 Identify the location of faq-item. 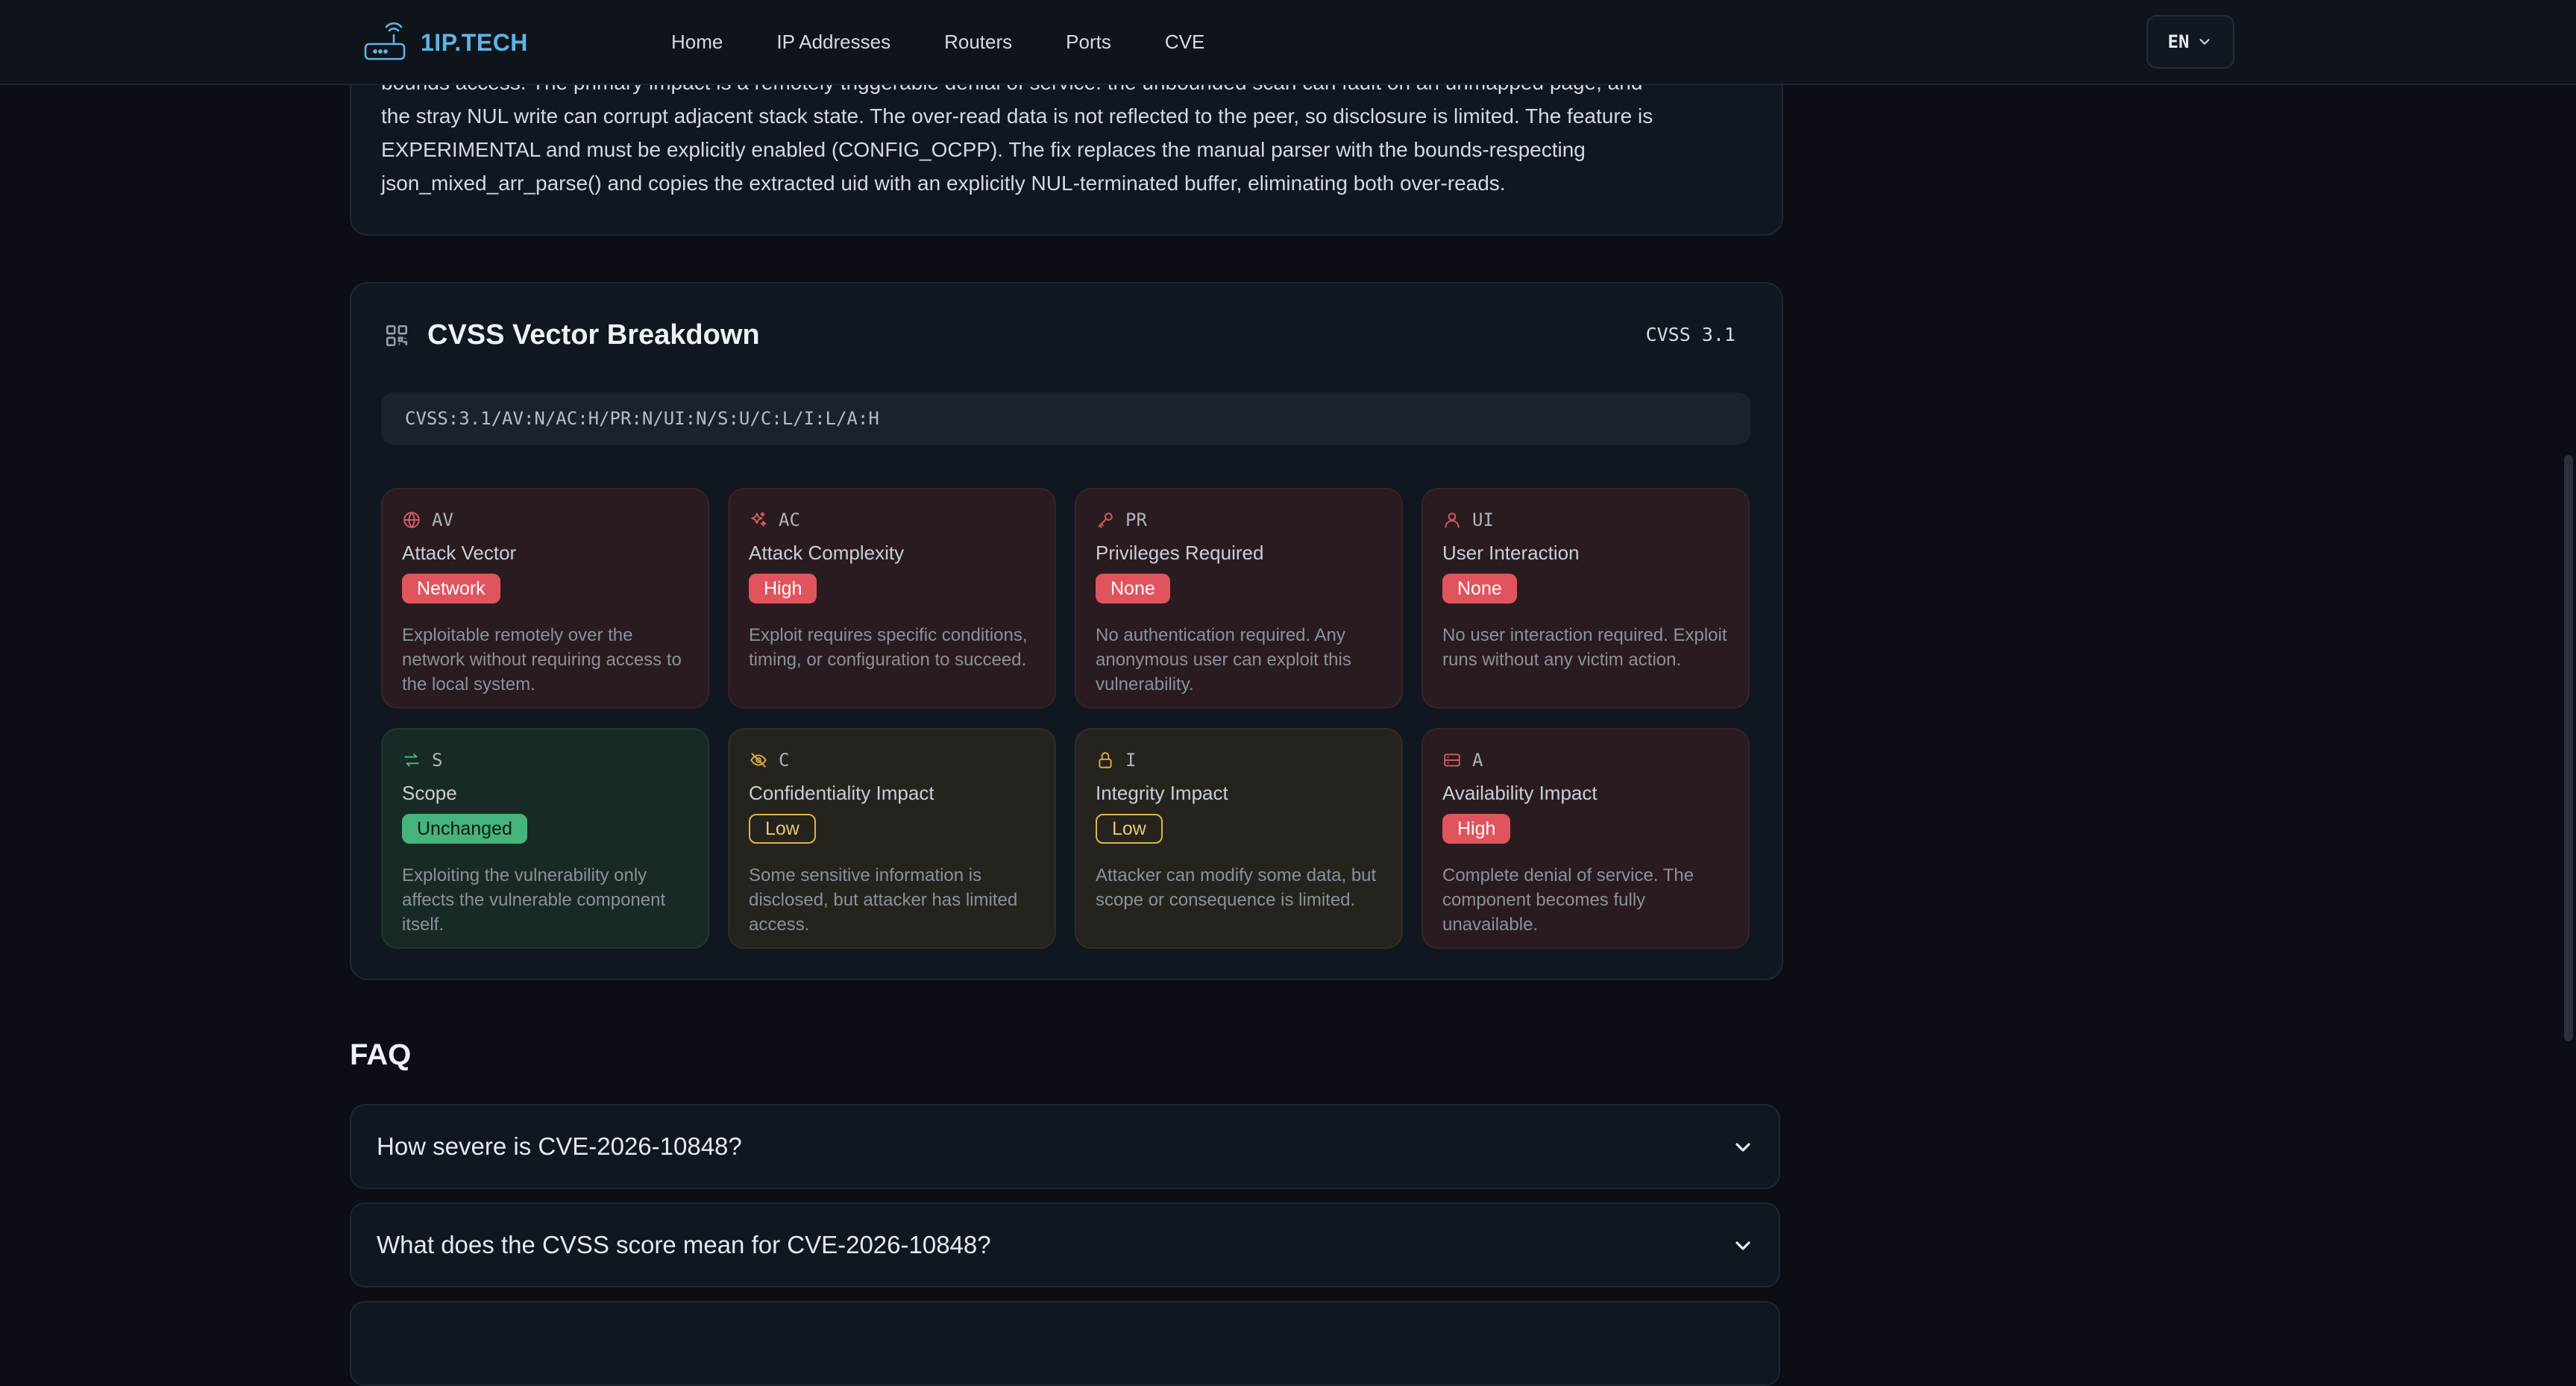
(1065, 1343).